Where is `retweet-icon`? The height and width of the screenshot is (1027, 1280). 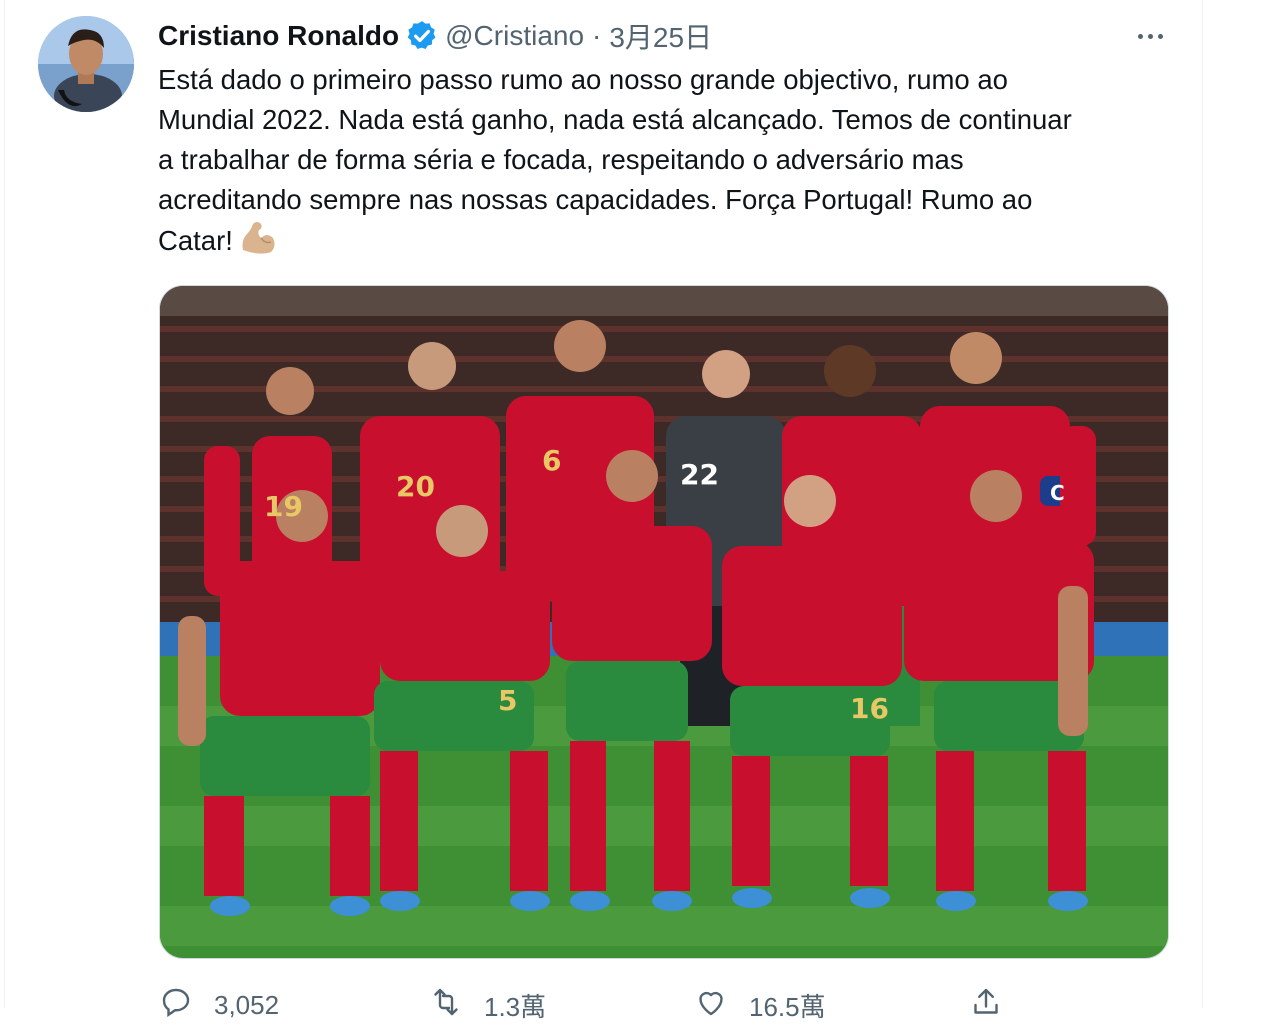 retweet-icon is located at coordinates (446, 1005).